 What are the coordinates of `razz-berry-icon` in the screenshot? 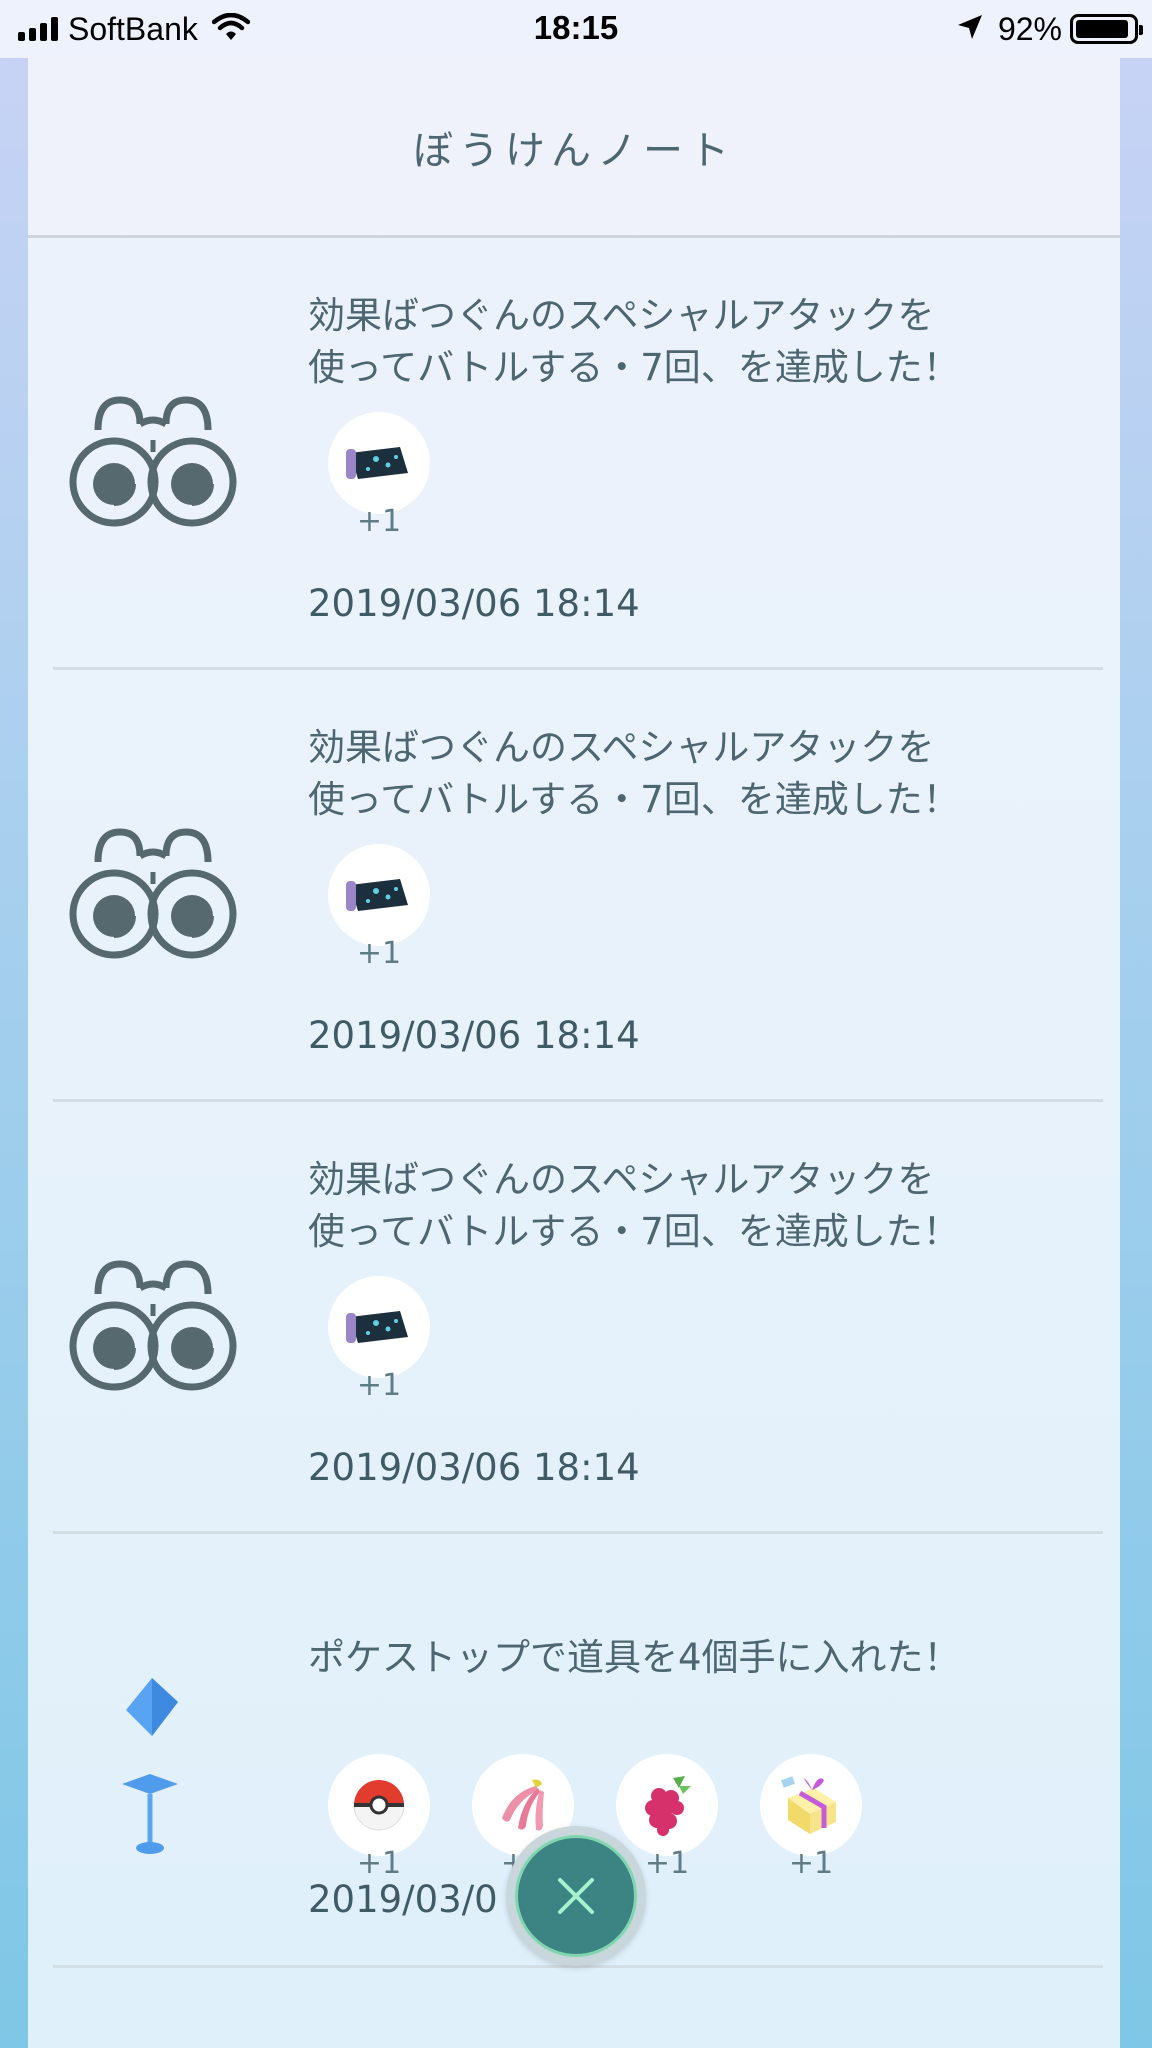 It's located at (667, 1805).